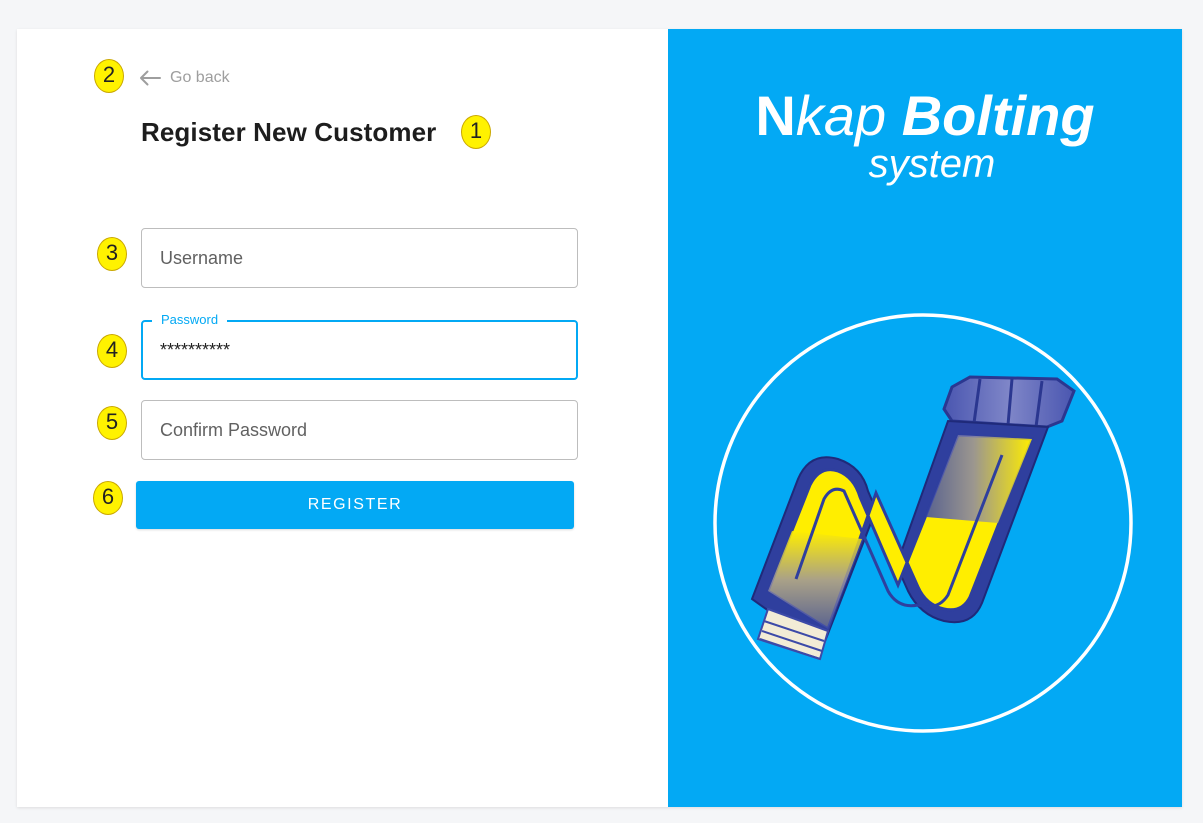 This screenshot has height=823, width=1203. I want to click on username-input, so click(360, 258).